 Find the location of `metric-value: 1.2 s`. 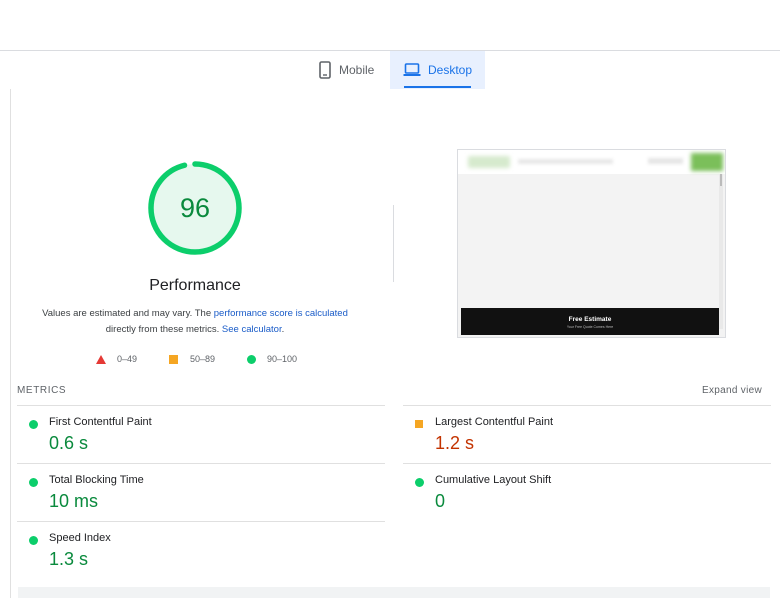

metric-value: 1.2 s is located at coordinates (455, 443).